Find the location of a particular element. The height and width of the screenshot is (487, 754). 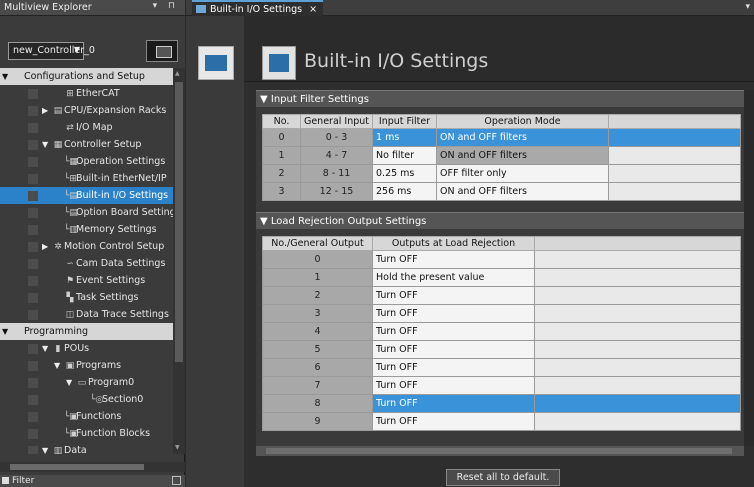

table-row: 9 Turn OFF is located at coordinates (501, 421).